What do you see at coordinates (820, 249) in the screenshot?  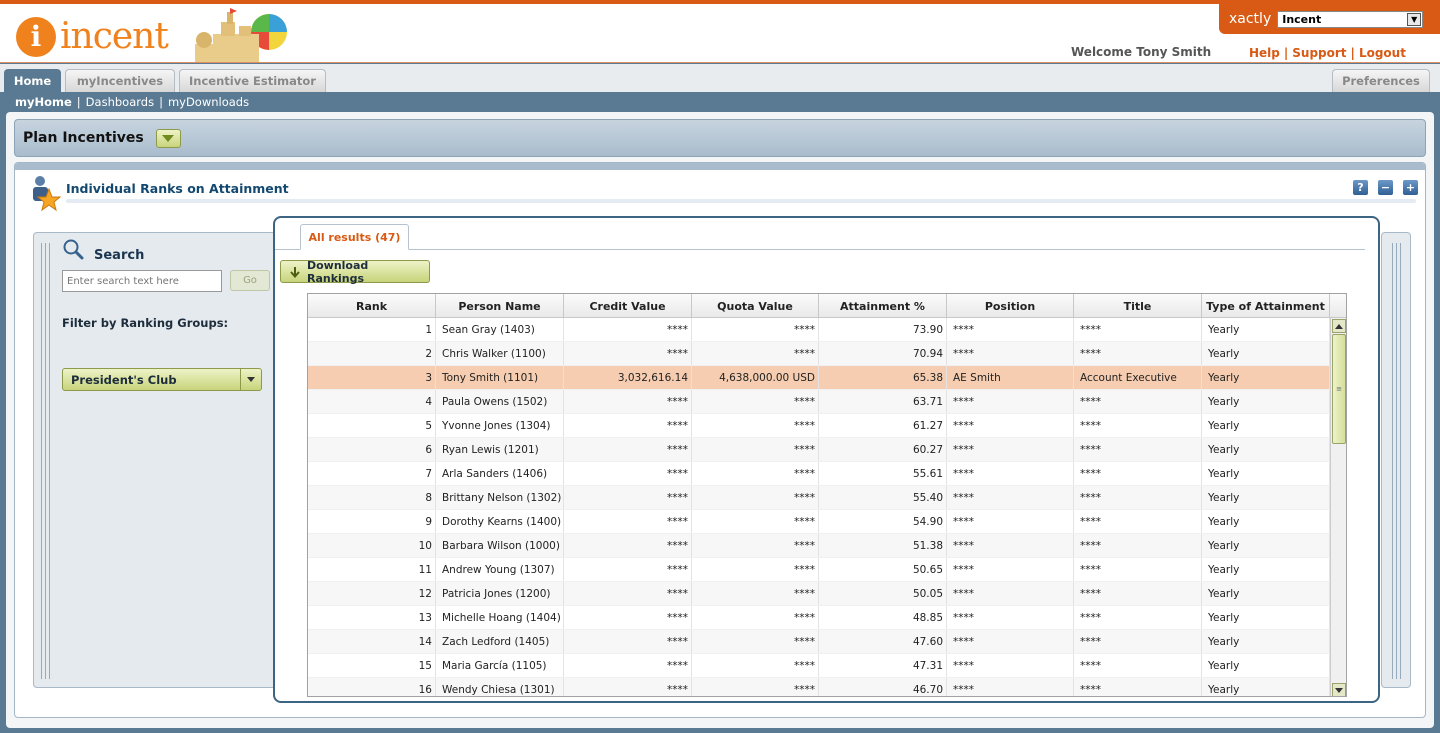 I see `tab-baseline` at bounding box center [820, 249].